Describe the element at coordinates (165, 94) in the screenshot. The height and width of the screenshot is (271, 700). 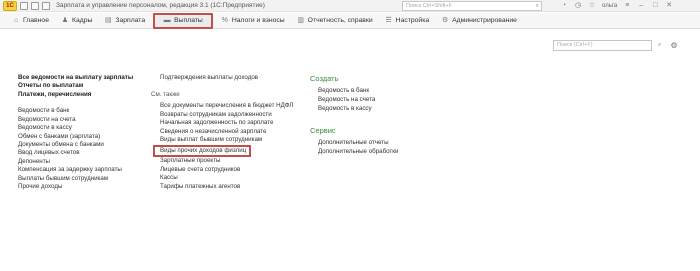
I see `see-also-heading: См. также` at that location.